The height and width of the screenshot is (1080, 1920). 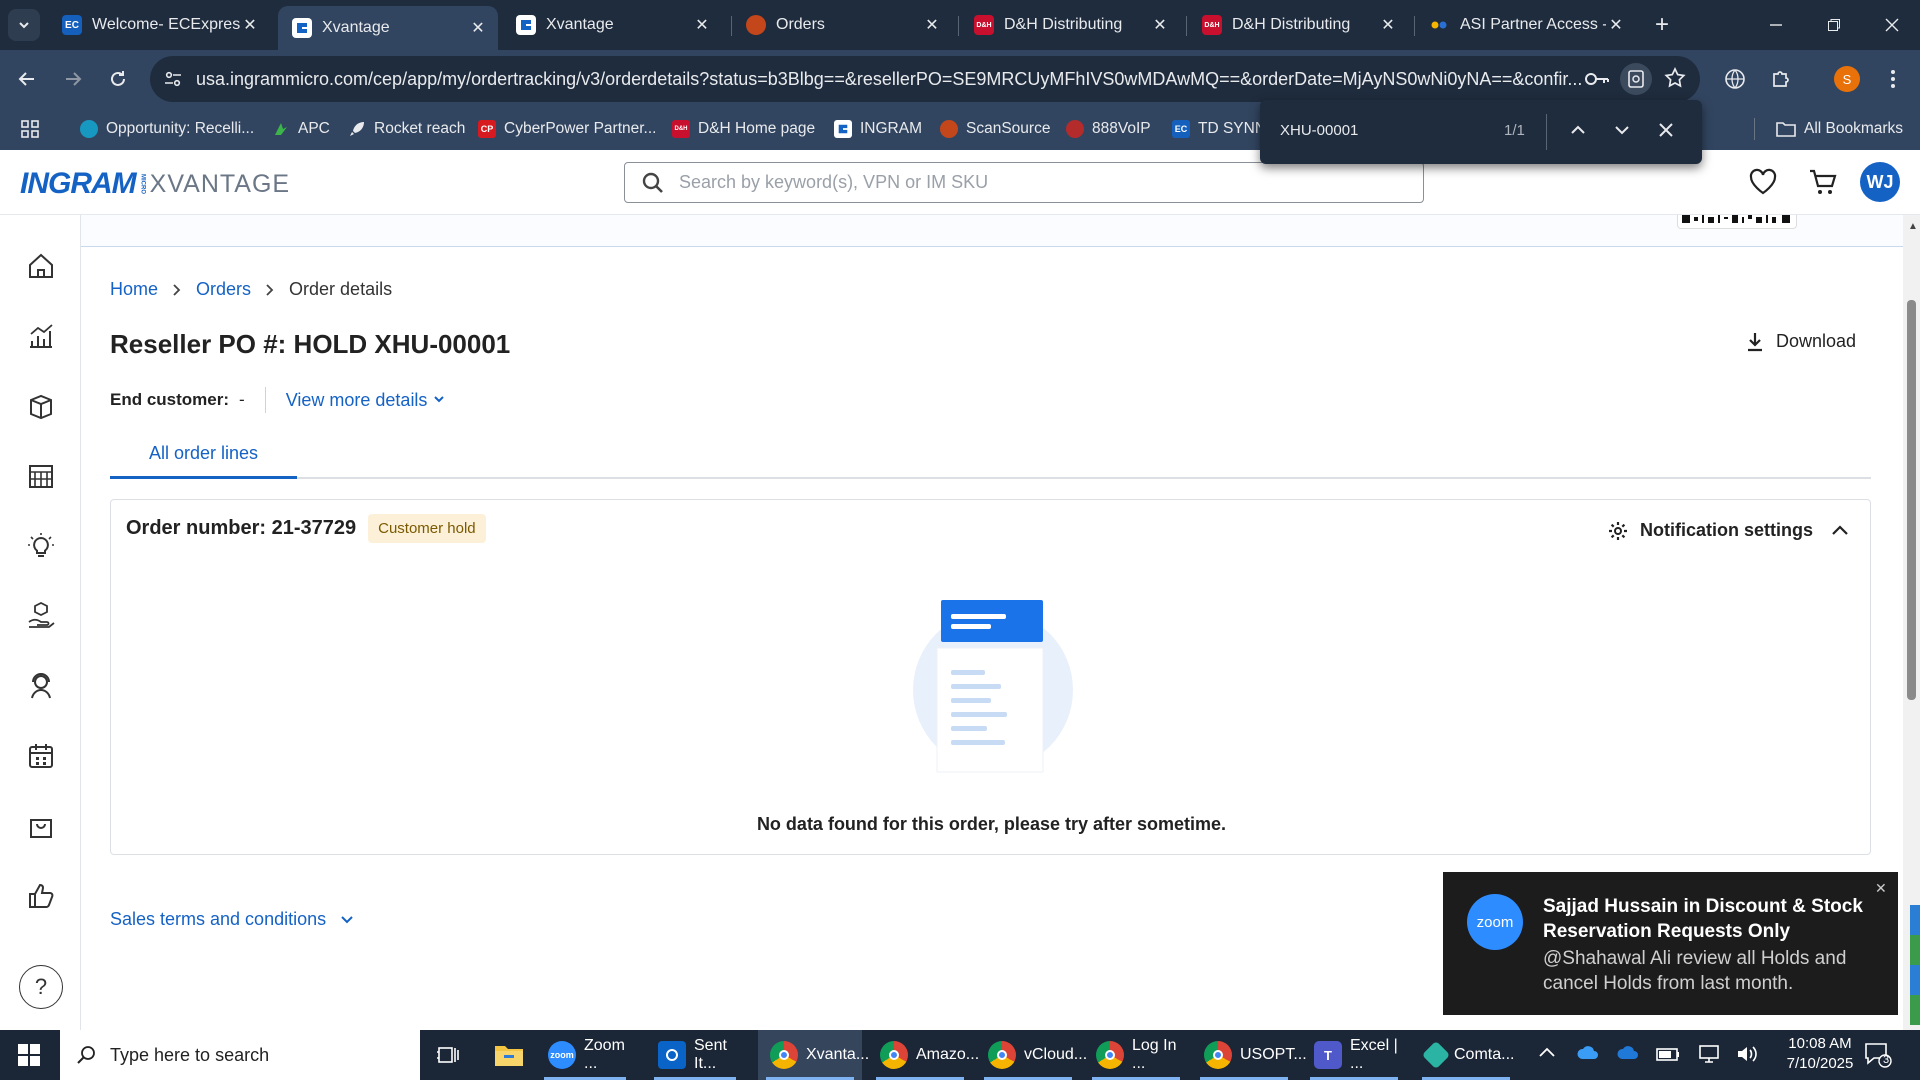 What do you see at coordinates (406, 129) in the screenshot?
I see `bookmark-rocket-reach: Rocket reach` at bounding box center [406, 129].